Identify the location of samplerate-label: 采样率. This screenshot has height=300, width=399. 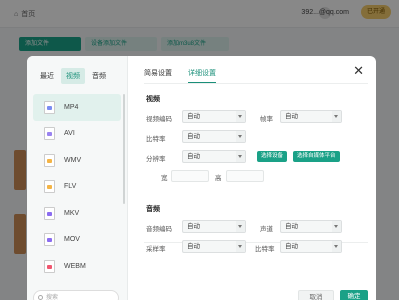
(156, 249).